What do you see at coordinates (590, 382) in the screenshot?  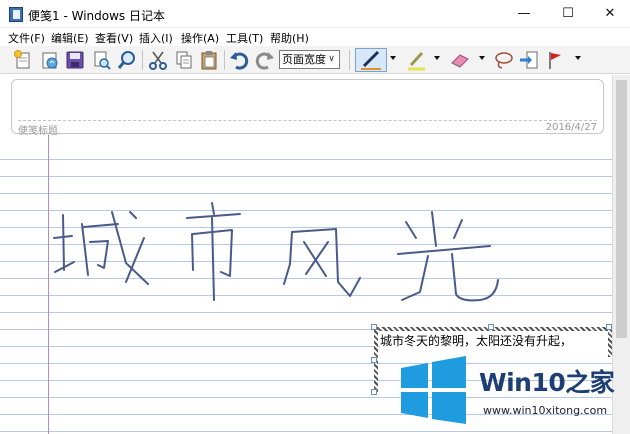 I see `watermark-brand-suffix: 之家` at bounding box center [590, 382].